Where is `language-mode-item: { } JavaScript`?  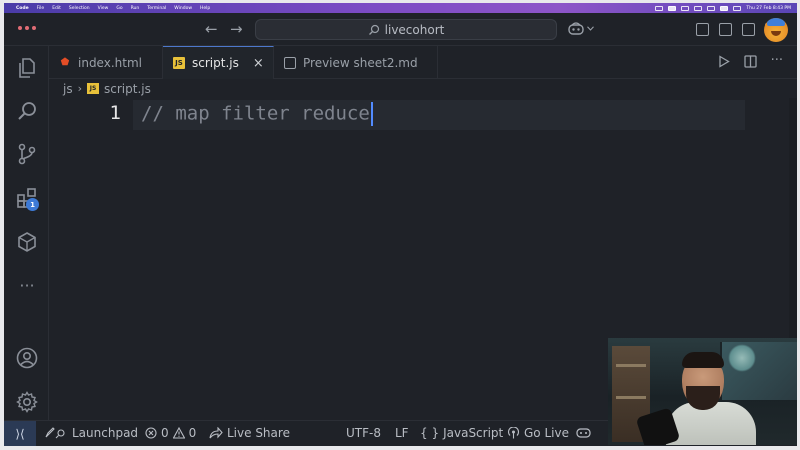
language-mode-item: { } JavaScript is located at coordinates (461, 433).